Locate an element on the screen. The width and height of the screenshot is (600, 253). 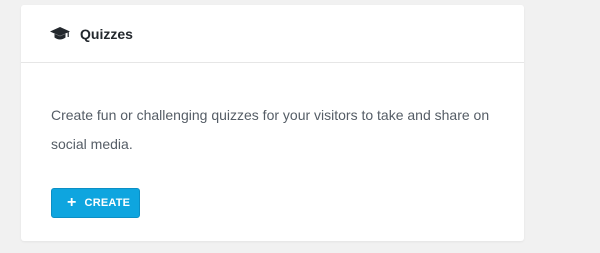
graduation-cap-icon is located at coordinates (60, 33).